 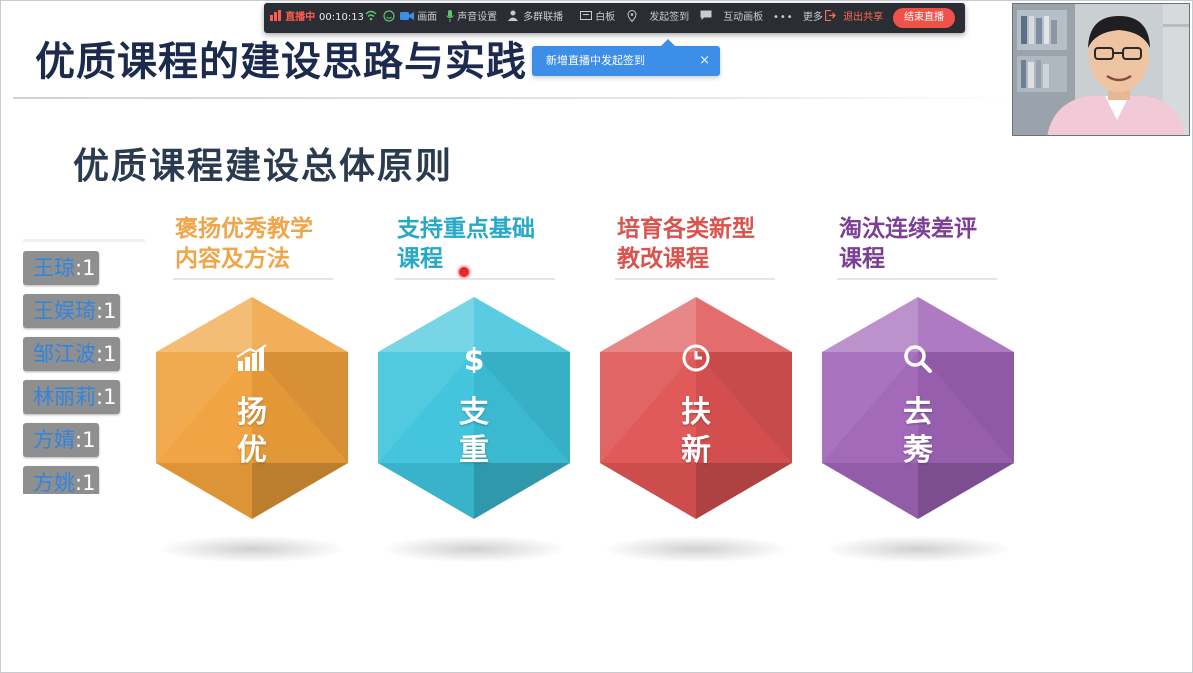 What do you see at coordinates (924, 18) in the screenshot?
I see `end-live-button: 结束直播` at bounding box center [924, 18].